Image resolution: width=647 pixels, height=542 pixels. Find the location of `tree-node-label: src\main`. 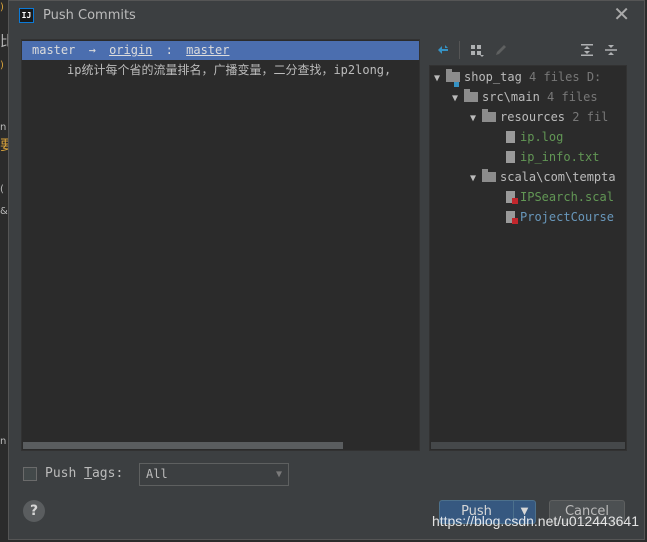

tree-node-label: src\main is located at coordinates (511, 97).